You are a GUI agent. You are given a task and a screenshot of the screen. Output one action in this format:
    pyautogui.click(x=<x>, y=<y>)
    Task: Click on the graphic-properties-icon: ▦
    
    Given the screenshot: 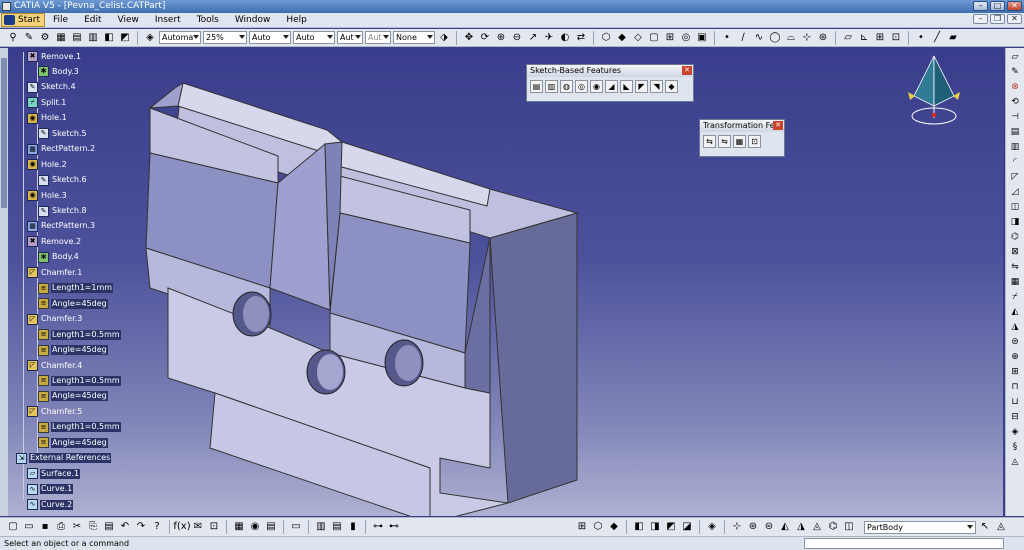 What is the action you would take?
    pyautogui.click(x=61, y=38)
    